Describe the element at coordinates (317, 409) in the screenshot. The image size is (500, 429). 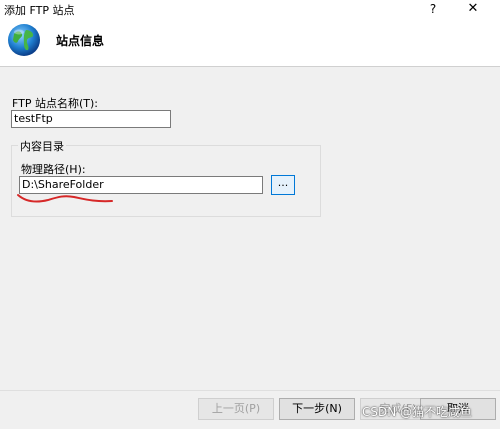
I see `next-button: 下一步(N)` at that location.